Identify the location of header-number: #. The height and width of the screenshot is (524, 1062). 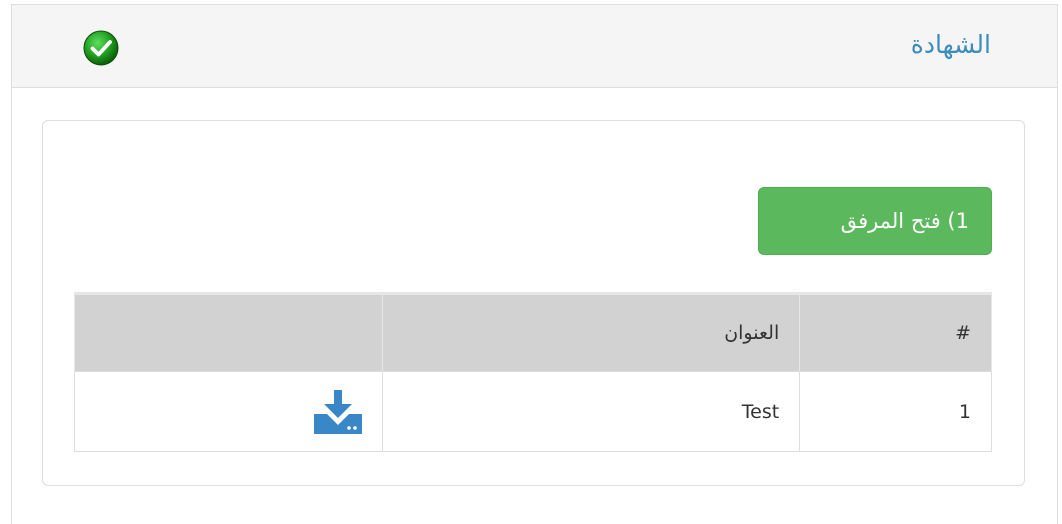
(895, 332).